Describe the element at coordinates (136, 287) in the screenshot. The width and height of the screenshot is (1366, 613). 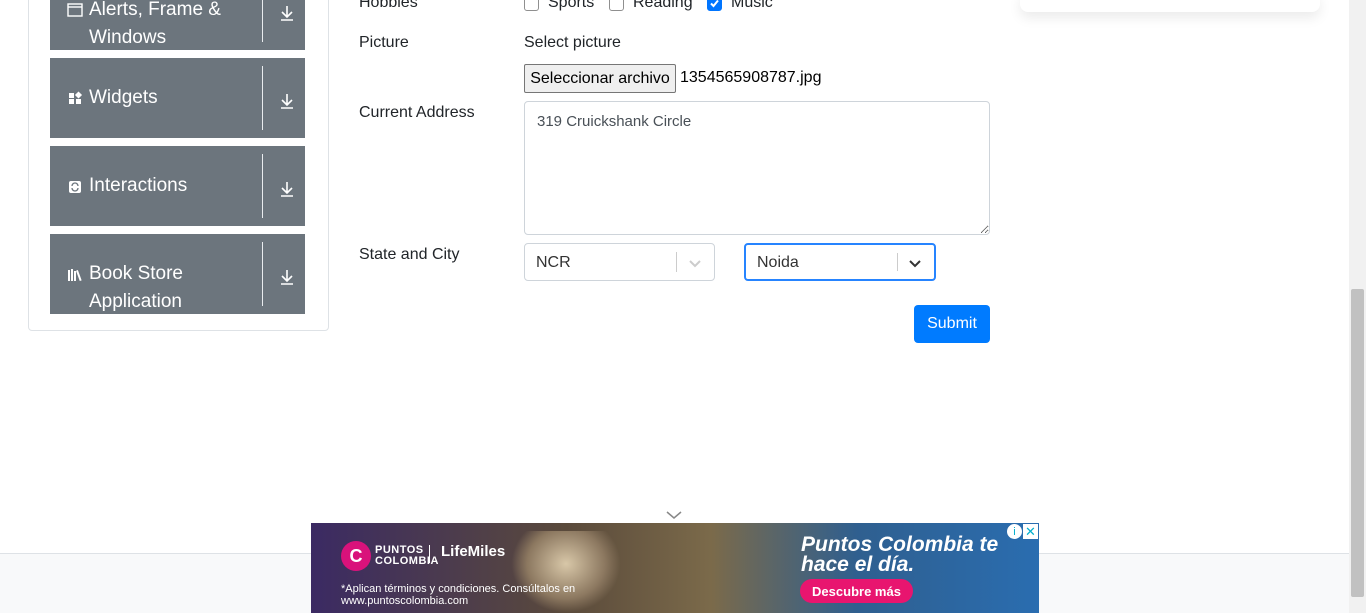
I see `sidebar-group-label: Book Store Application` at that location.